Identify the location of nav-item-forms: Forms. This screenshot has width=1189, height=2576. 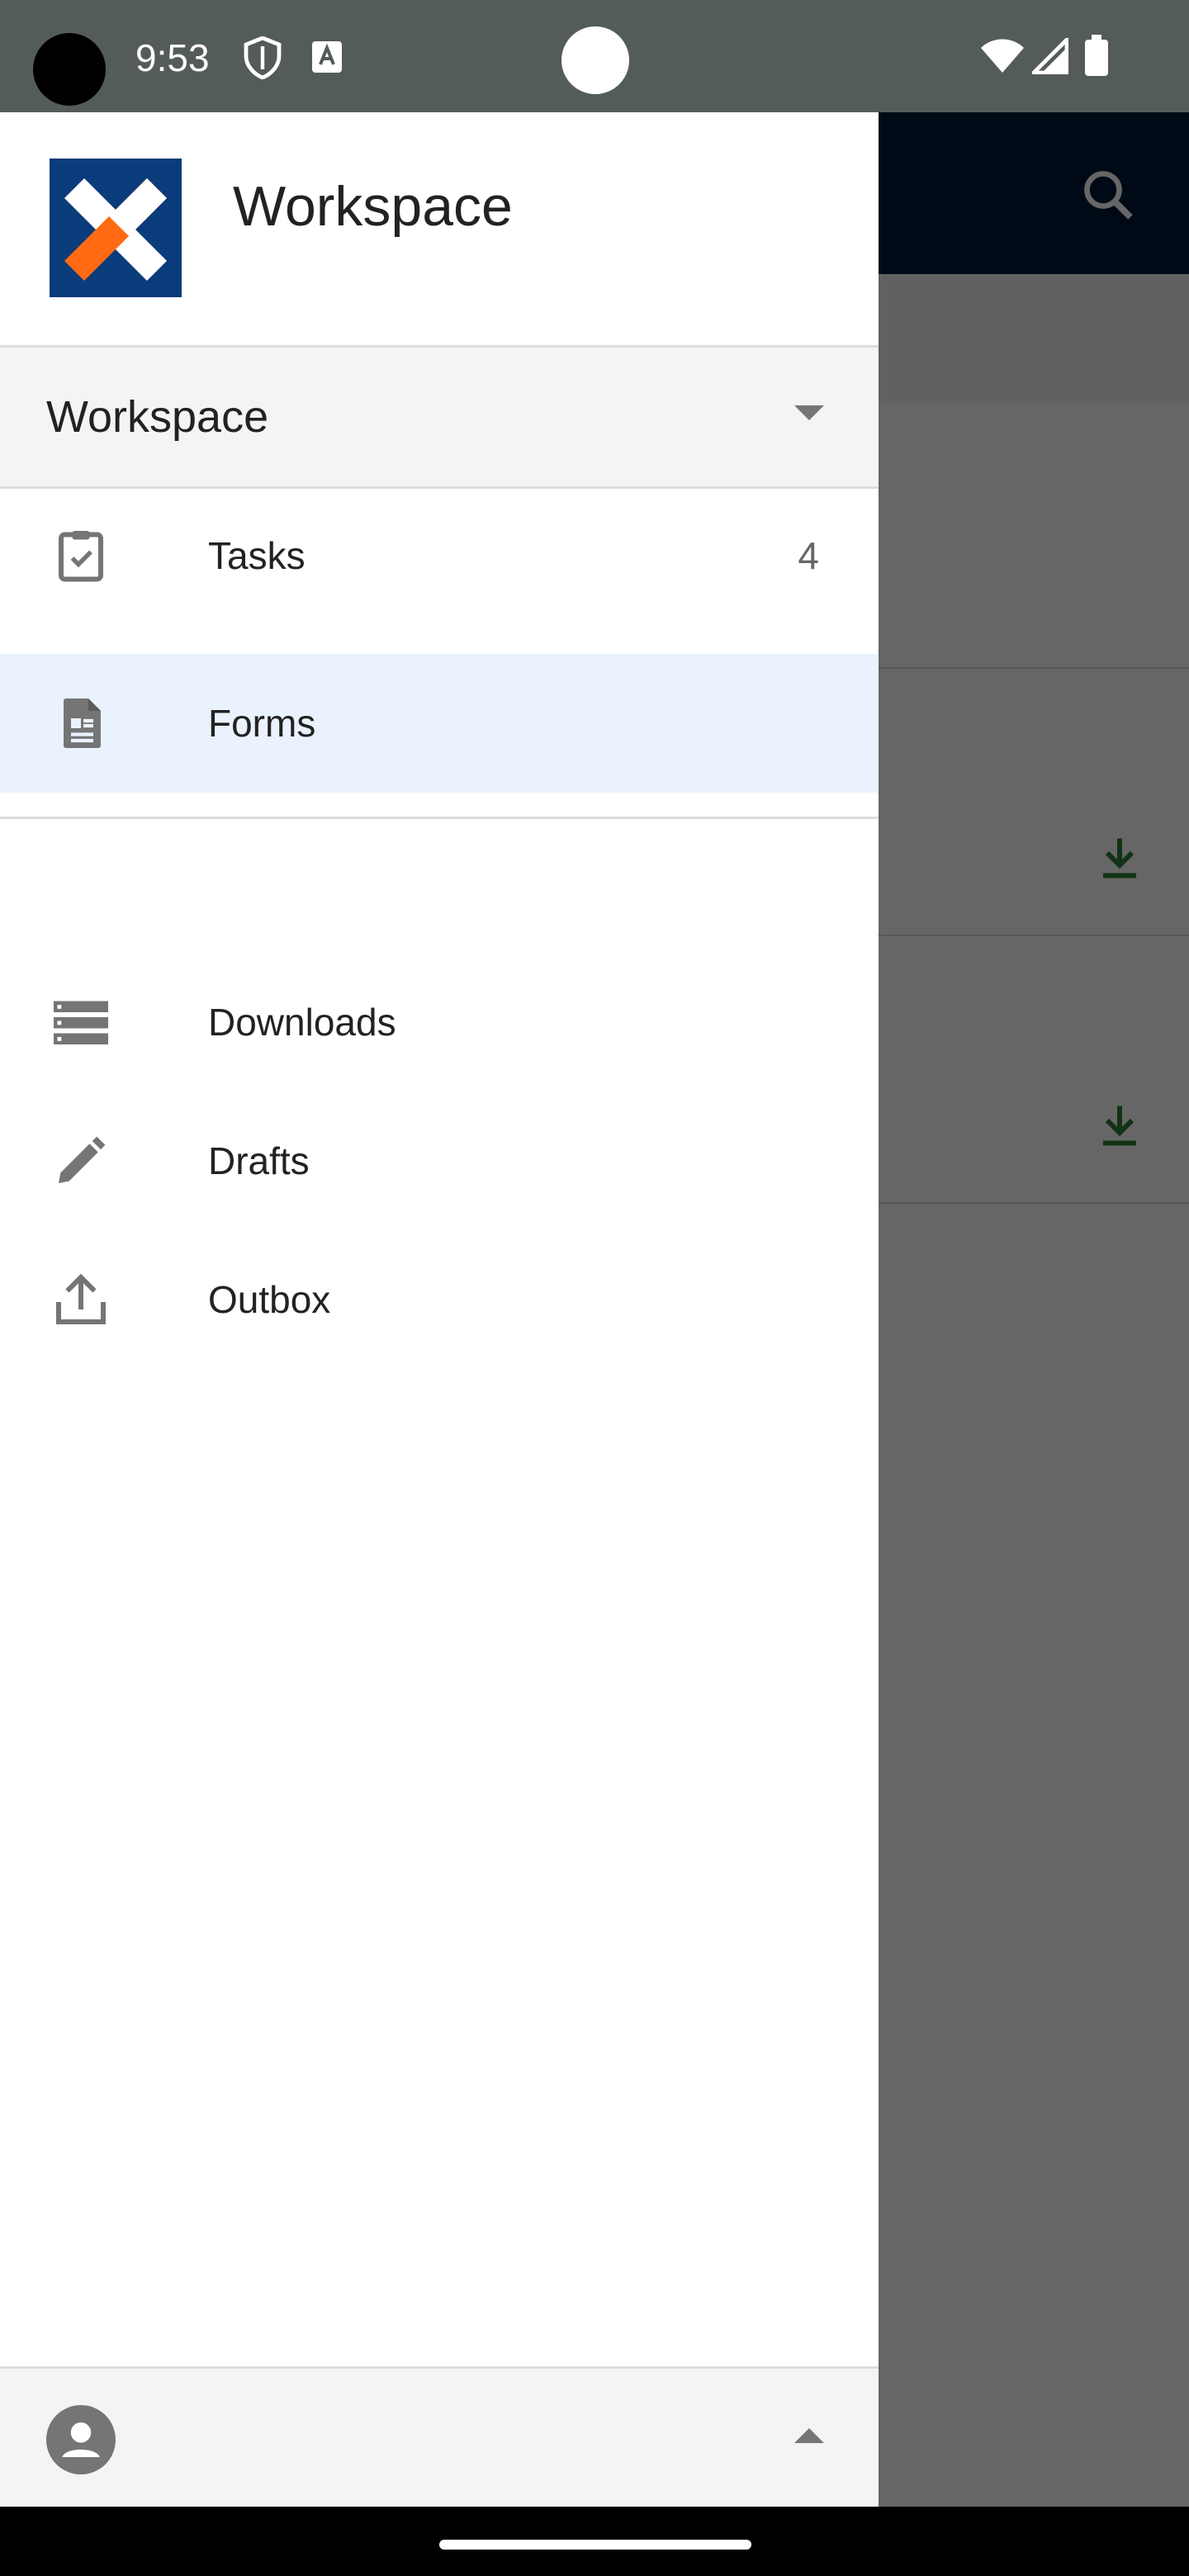
(439, 723).